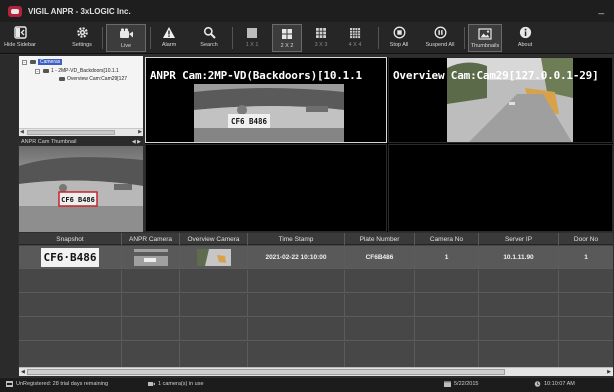 The image size is (614, 392). I want to click on search-button: Search, so click(209, 38).